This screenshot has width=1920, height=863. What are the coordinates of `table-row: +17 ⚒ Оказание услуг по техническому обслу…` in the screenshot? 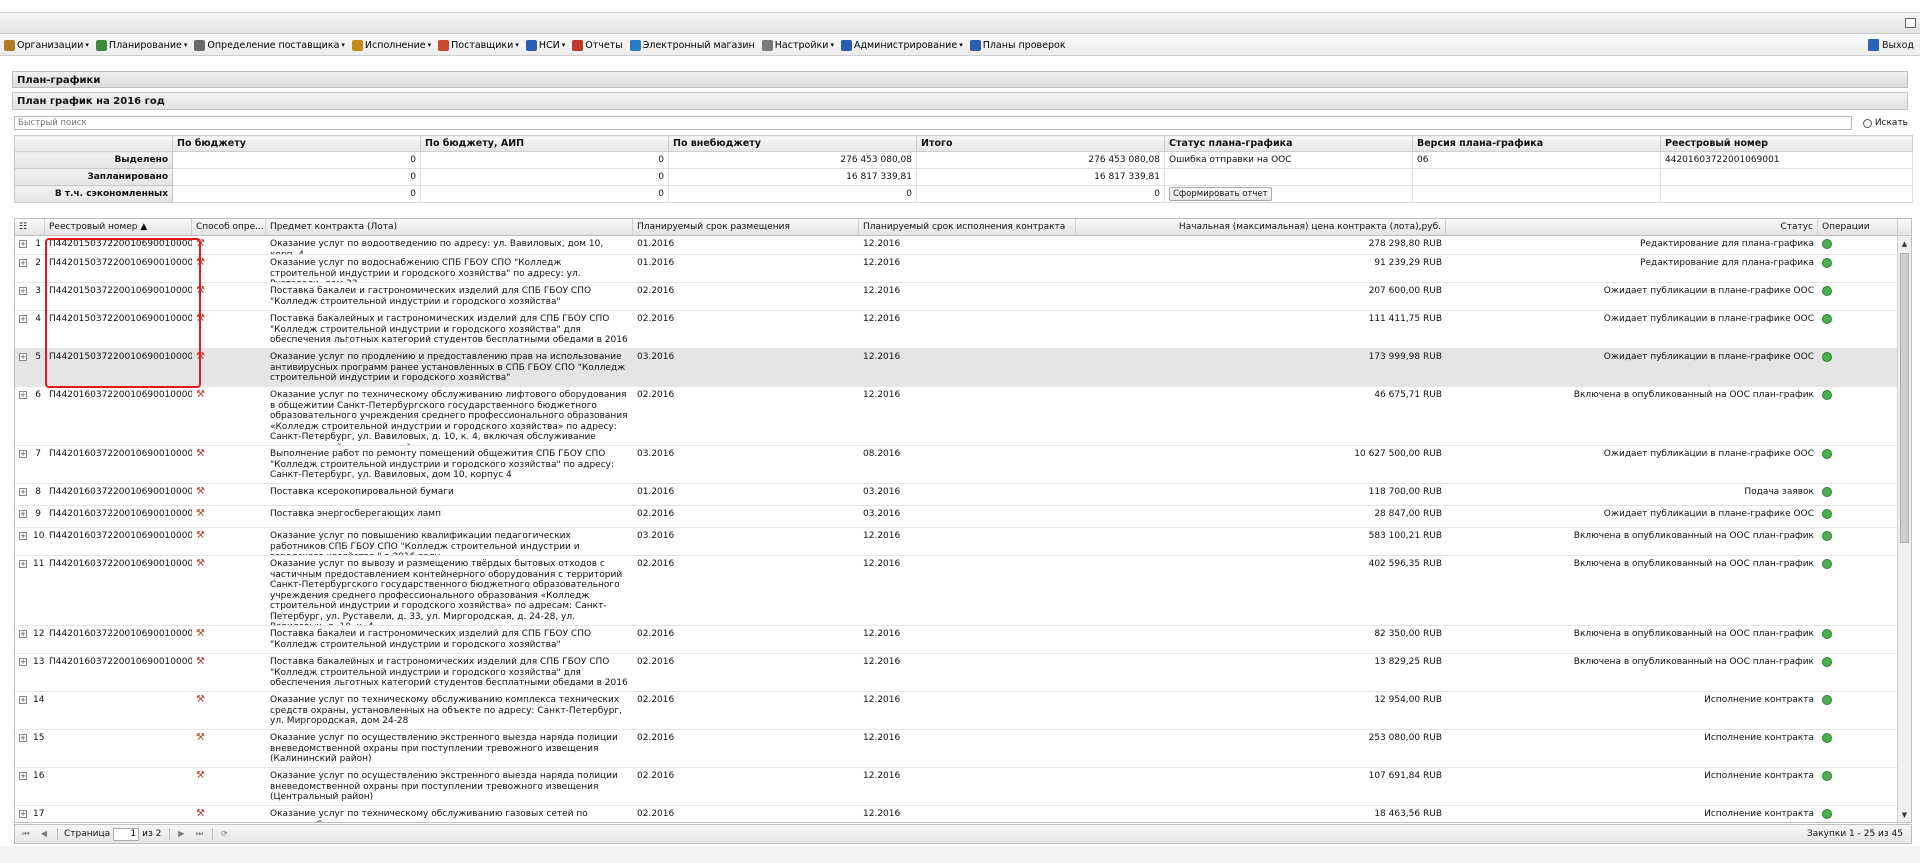 It's located at (956, 814).